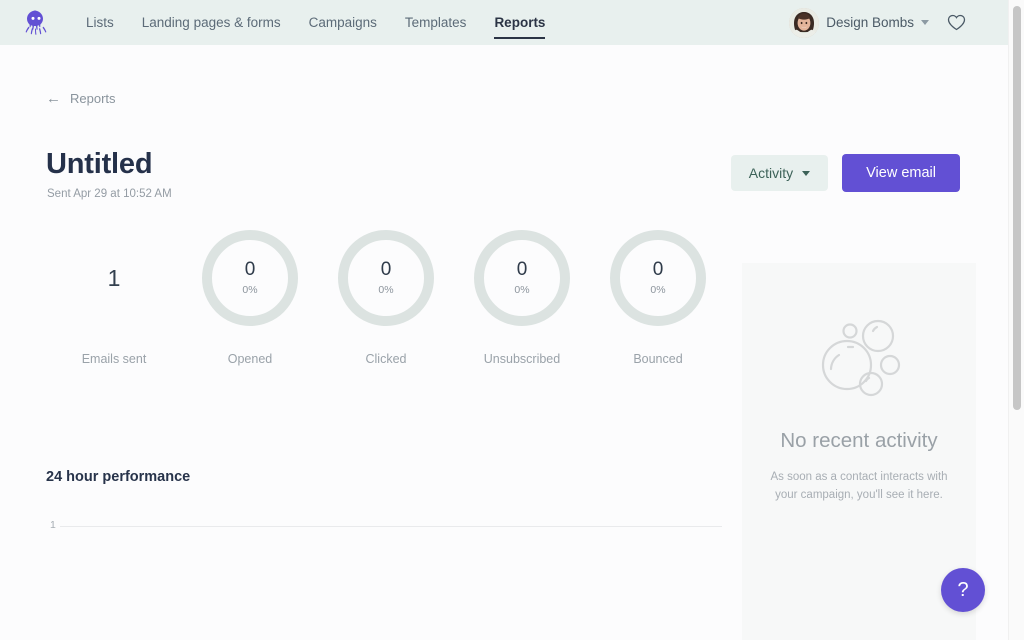 This screenshot has height=640, width=1024. Describe the element at coordinates (384, 576) in the screenshot. I see `performance-chart: 1` at that location.